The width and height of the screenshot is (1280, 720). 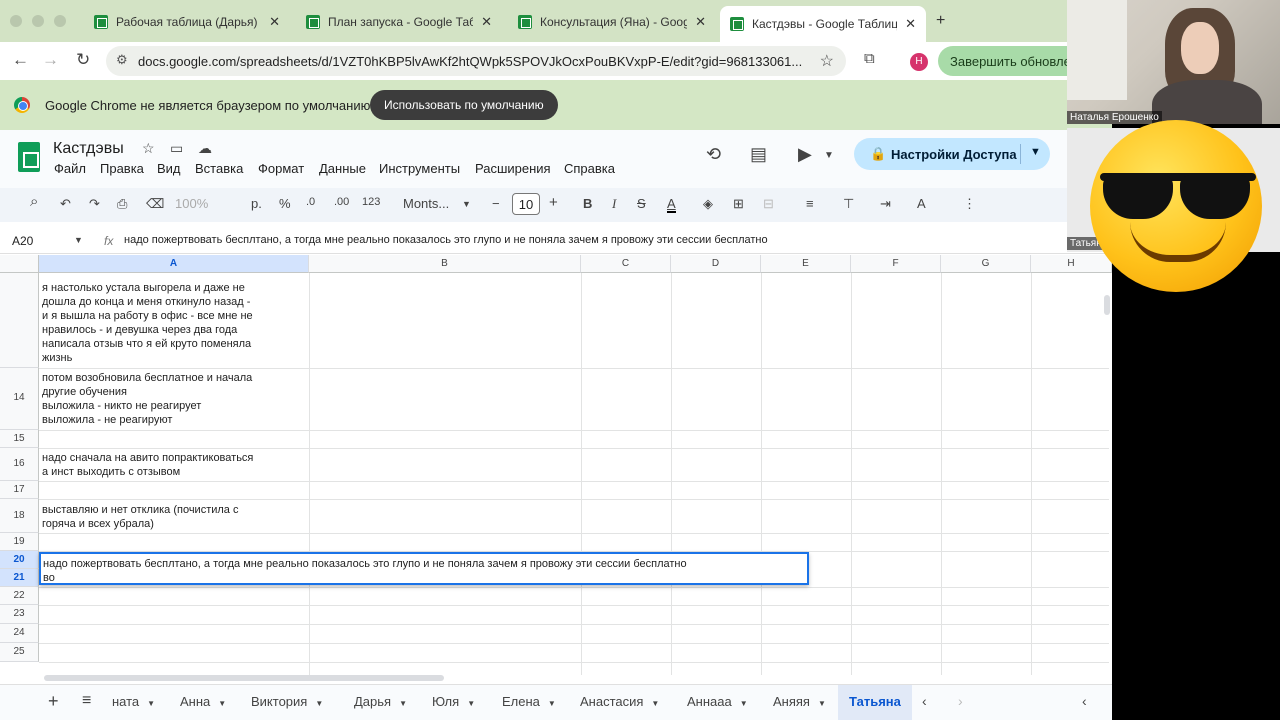 What do you see at coordinates (716, 264) in the screenshot?
I see `column-header-d: D` at bounding box center [716, 264].